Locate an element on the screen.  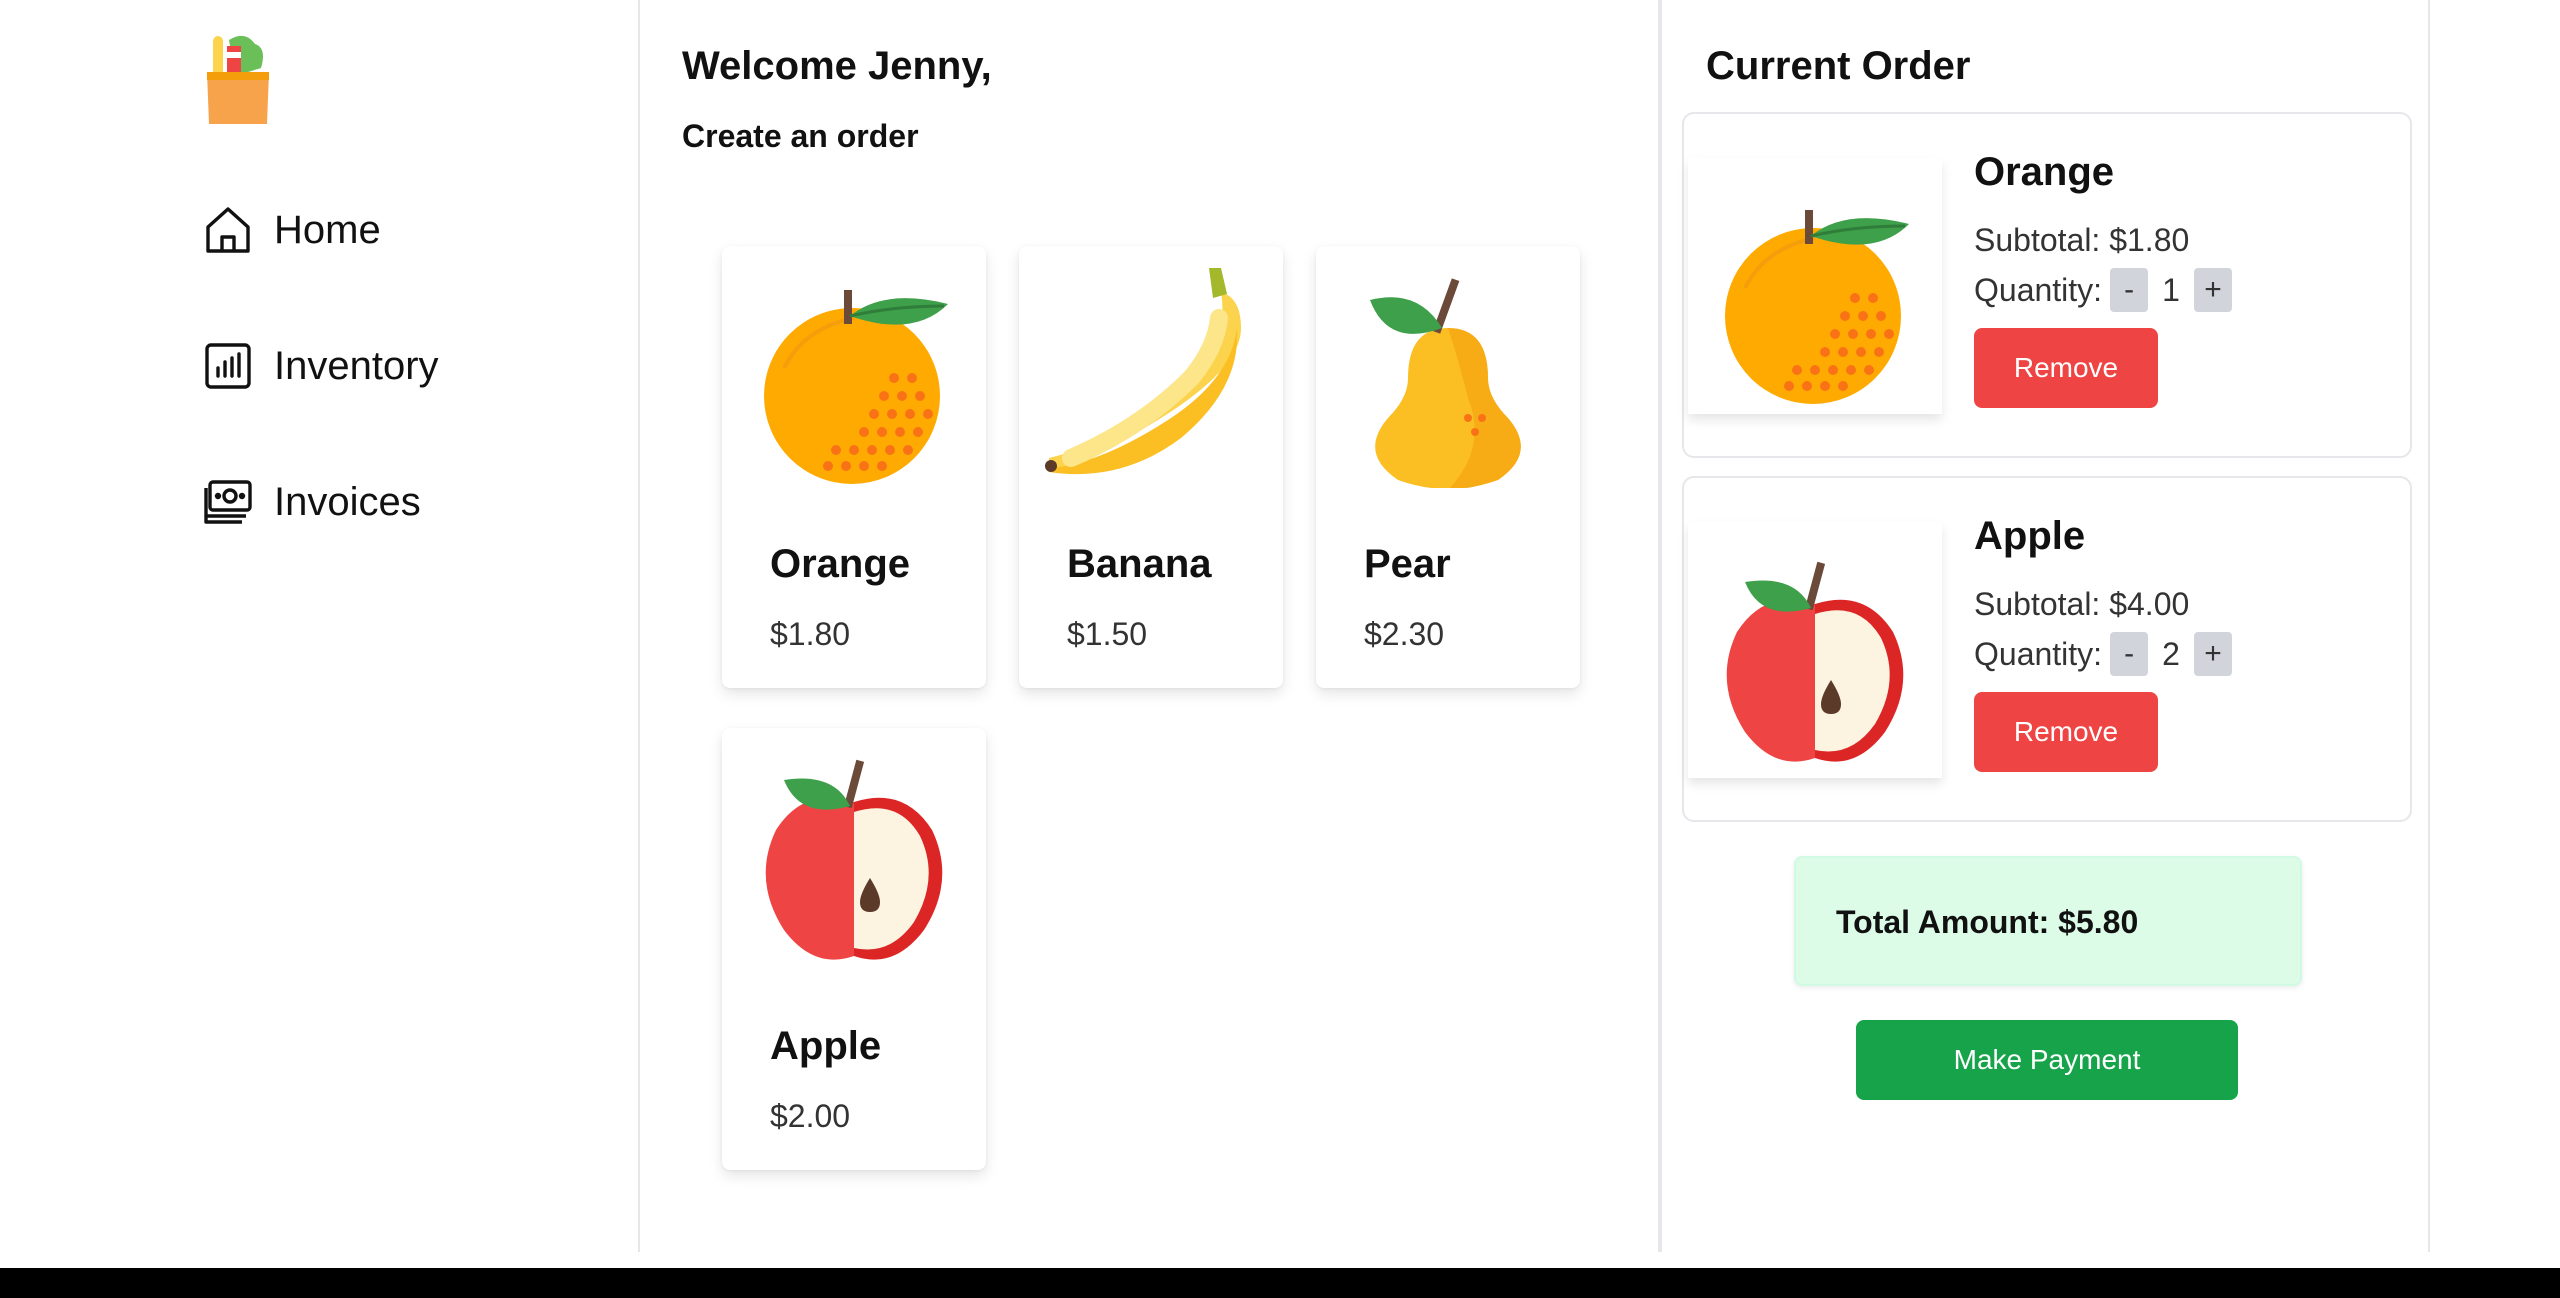
product-price: $2.30 is located at coordinates (1404, 634).